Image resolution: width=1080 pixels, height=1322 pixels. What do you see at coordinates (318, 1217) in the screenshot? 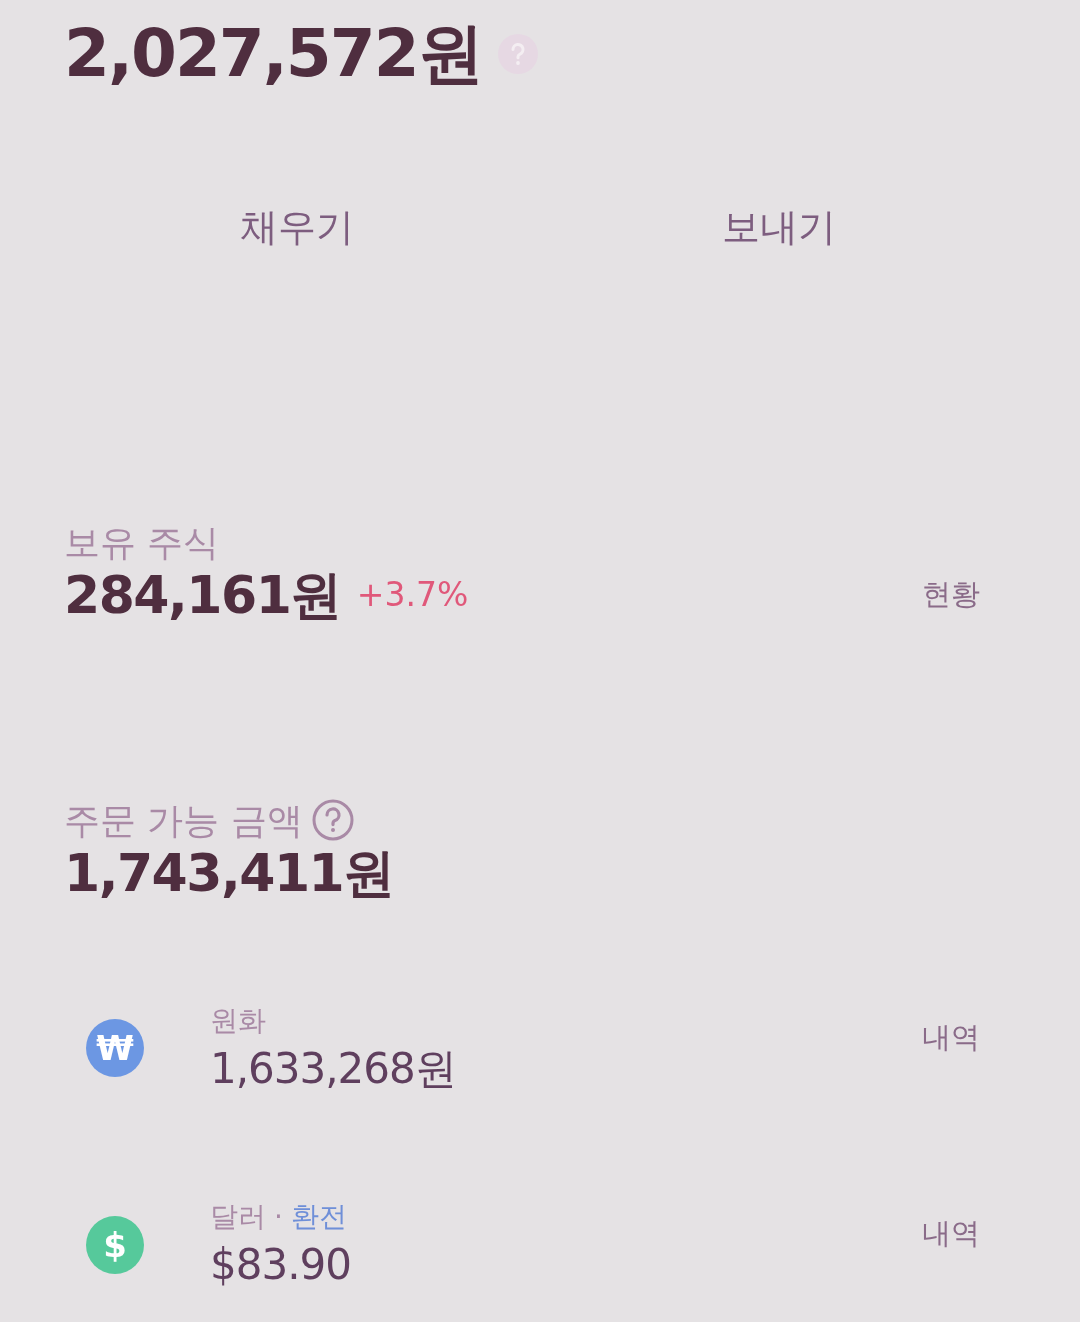
I see `exchange-link: 환전` at bounding box center [318, 1217].